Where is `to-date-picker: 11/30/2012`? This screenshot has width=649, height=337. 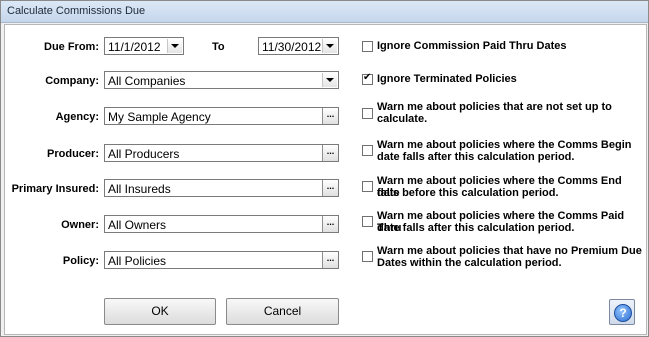 to-date-picker: 11/30/2012 is located at coordinates (298, 46).